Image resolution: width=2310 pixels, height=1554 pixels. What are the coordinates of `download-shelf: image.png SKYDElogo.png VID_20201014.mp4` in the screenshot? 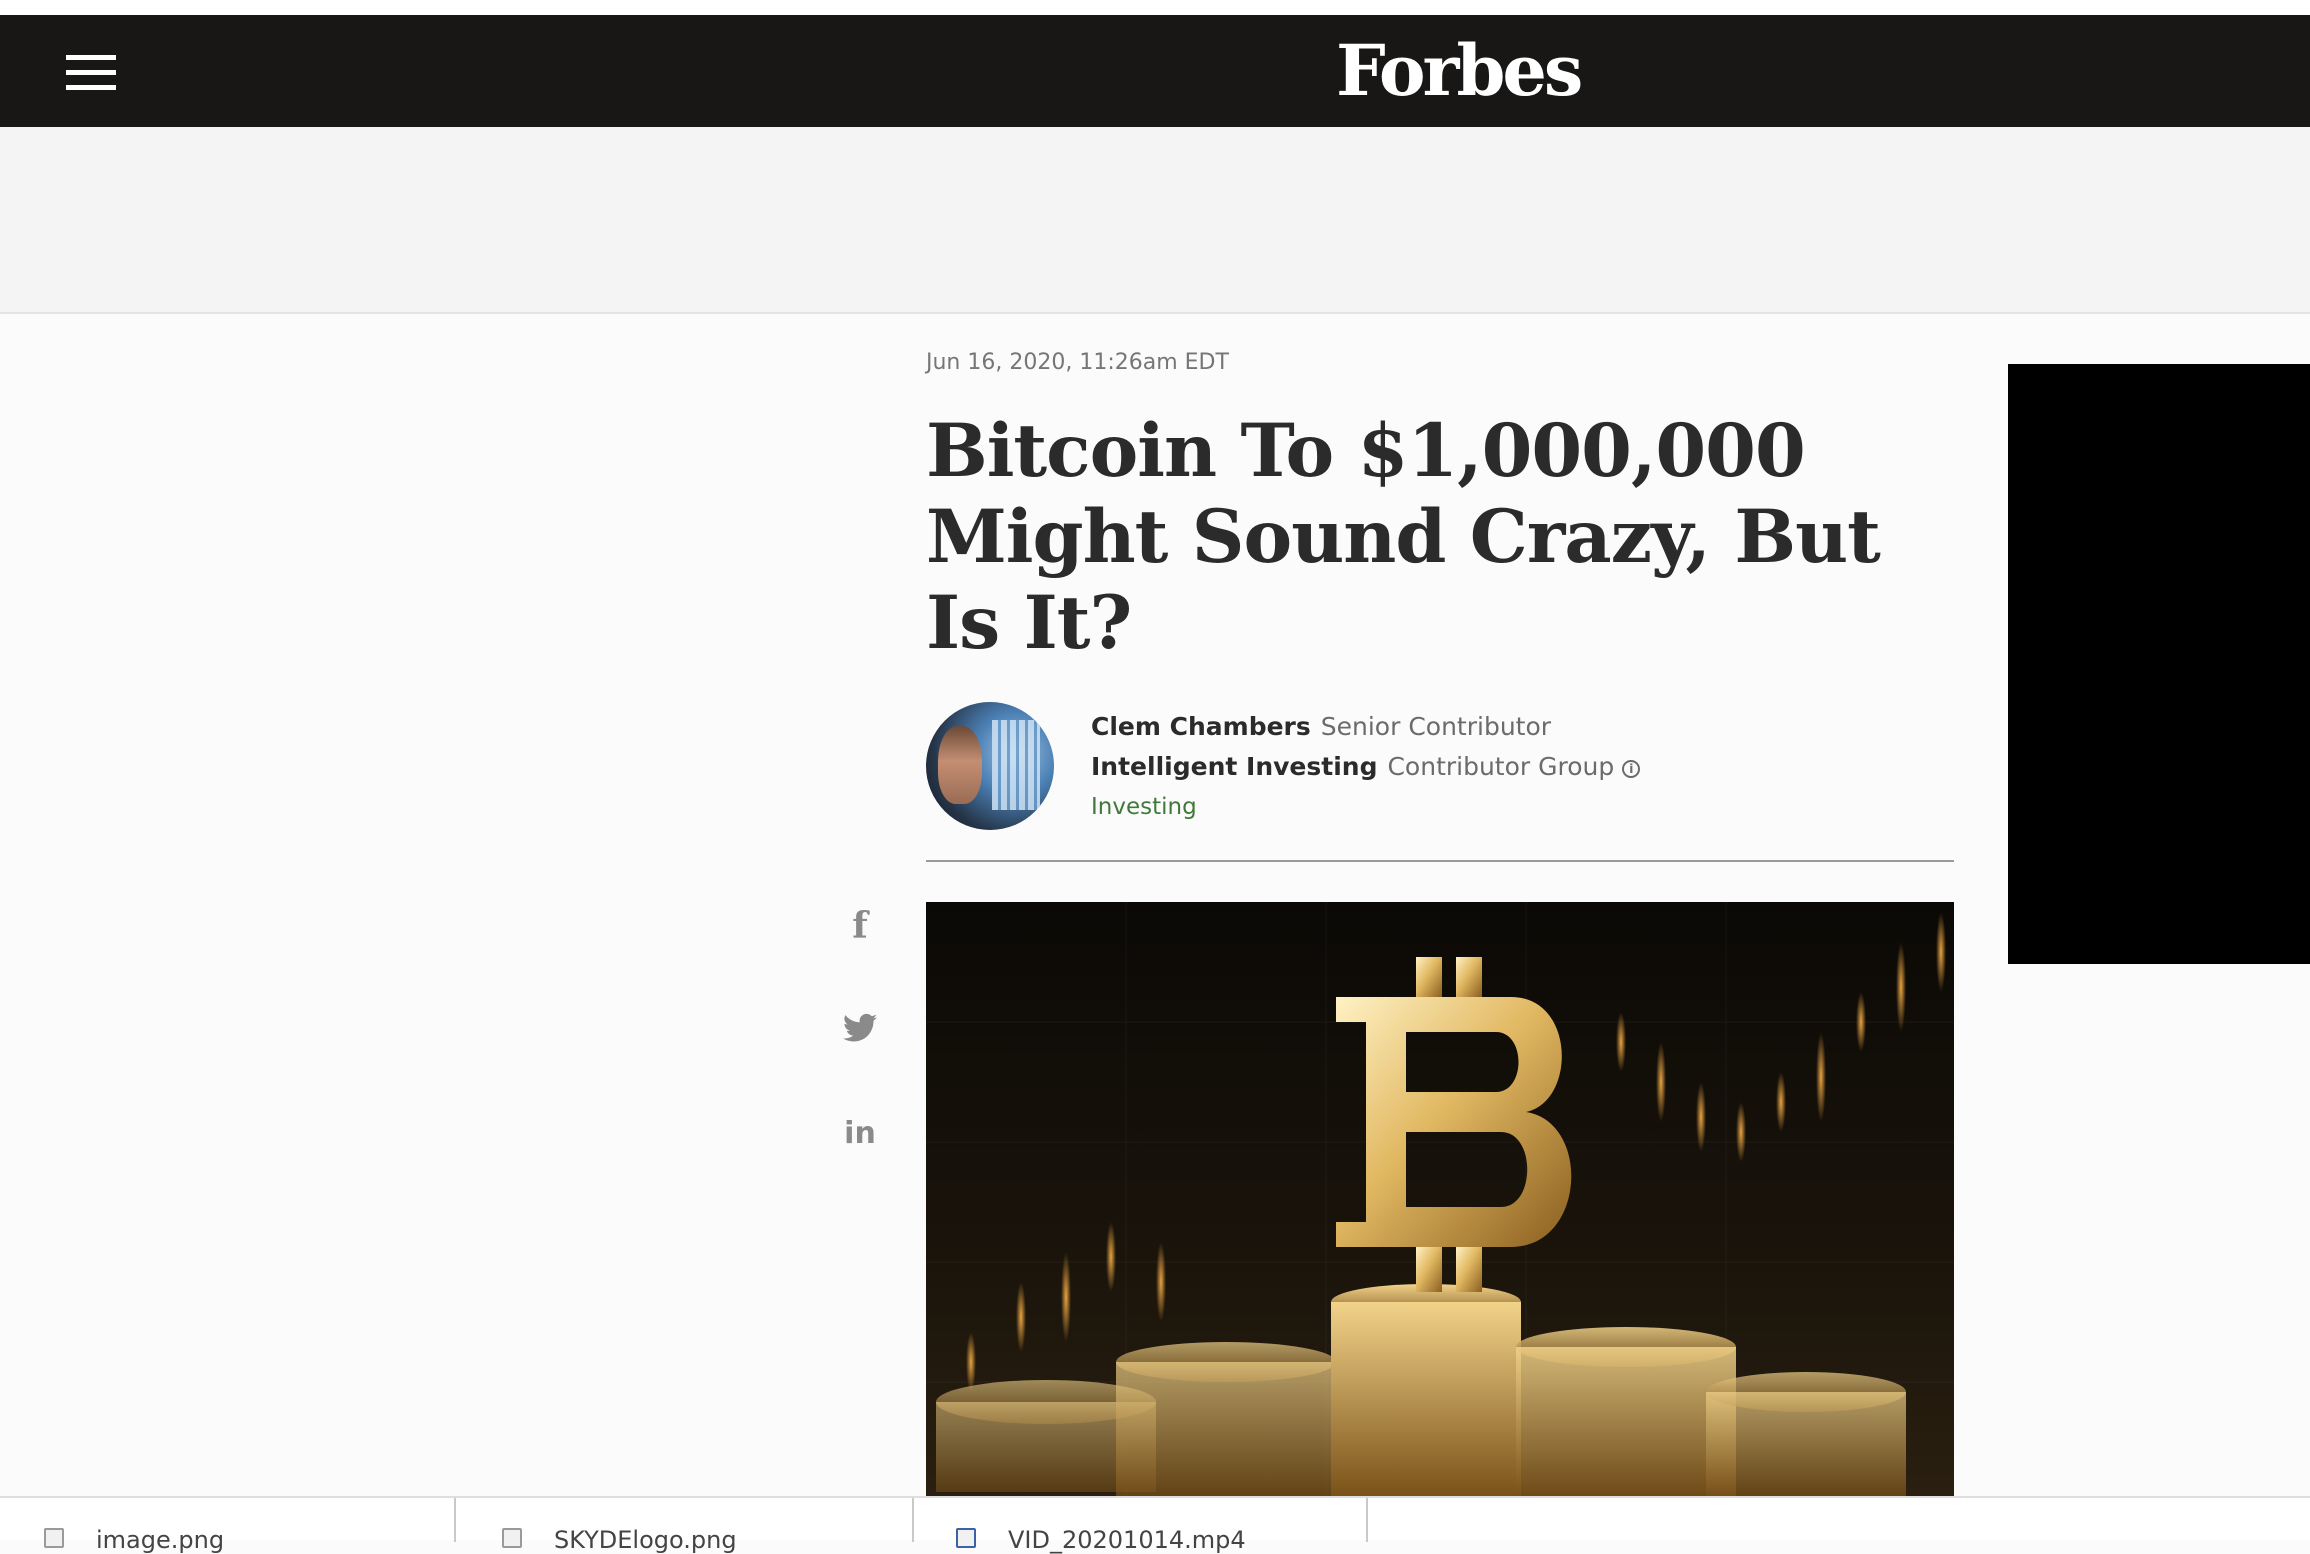 It's located at (1155, 1525).